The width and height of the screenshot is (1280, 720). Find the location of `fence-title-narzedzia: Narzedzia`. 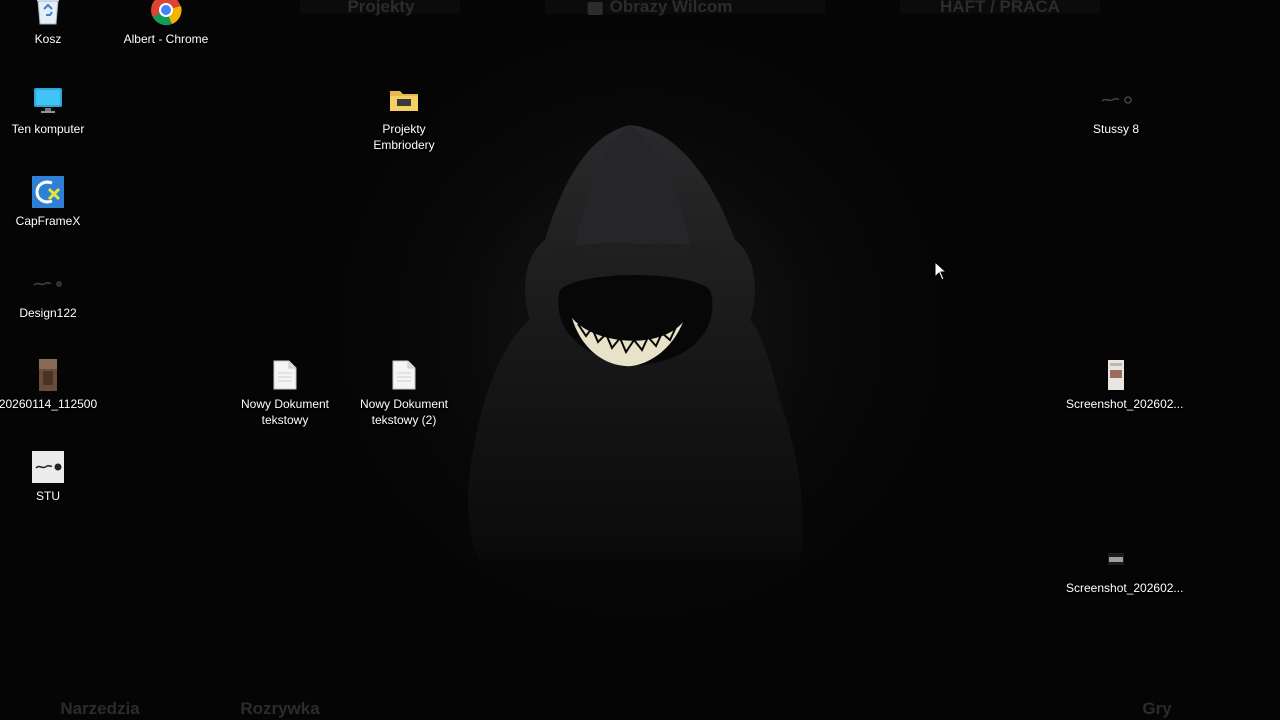

fence-title-narzedzia: Narzedzia is located at coordinates (99, 709).